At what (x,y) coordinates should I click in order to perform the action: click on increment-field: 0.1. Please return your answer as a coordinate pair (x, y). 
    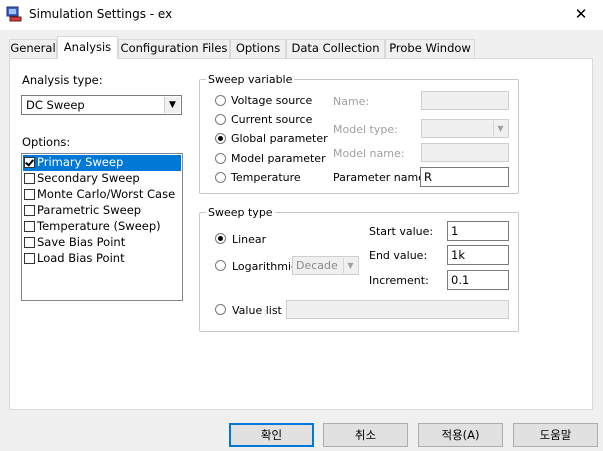
    Looking at the image, I should click on (478, 280).